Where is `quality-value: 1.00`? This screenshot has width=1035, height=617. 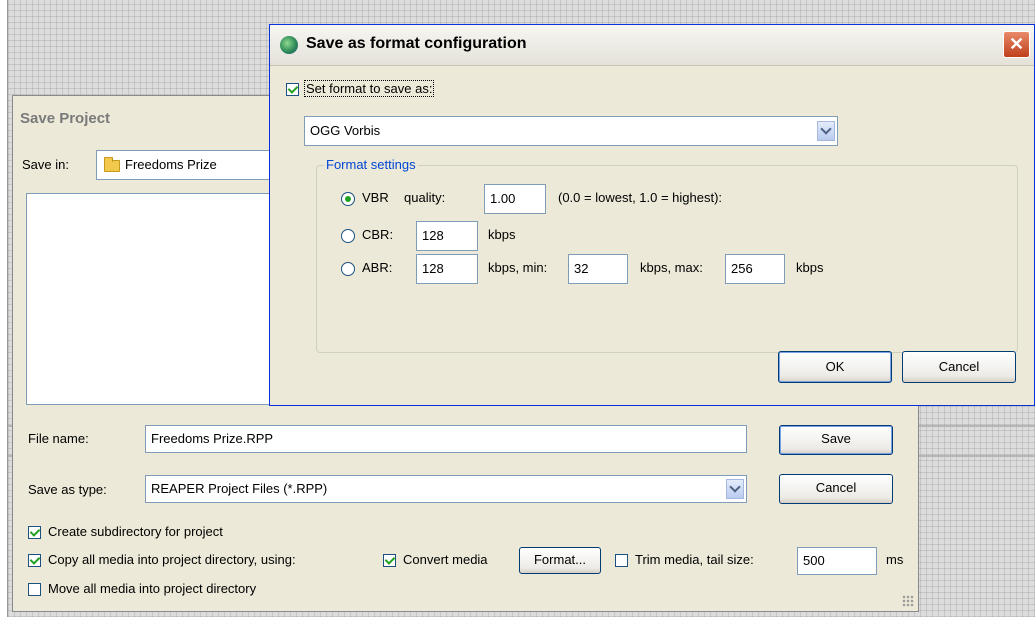
quality-value: 1.00 is located at coordinates (503, 198).